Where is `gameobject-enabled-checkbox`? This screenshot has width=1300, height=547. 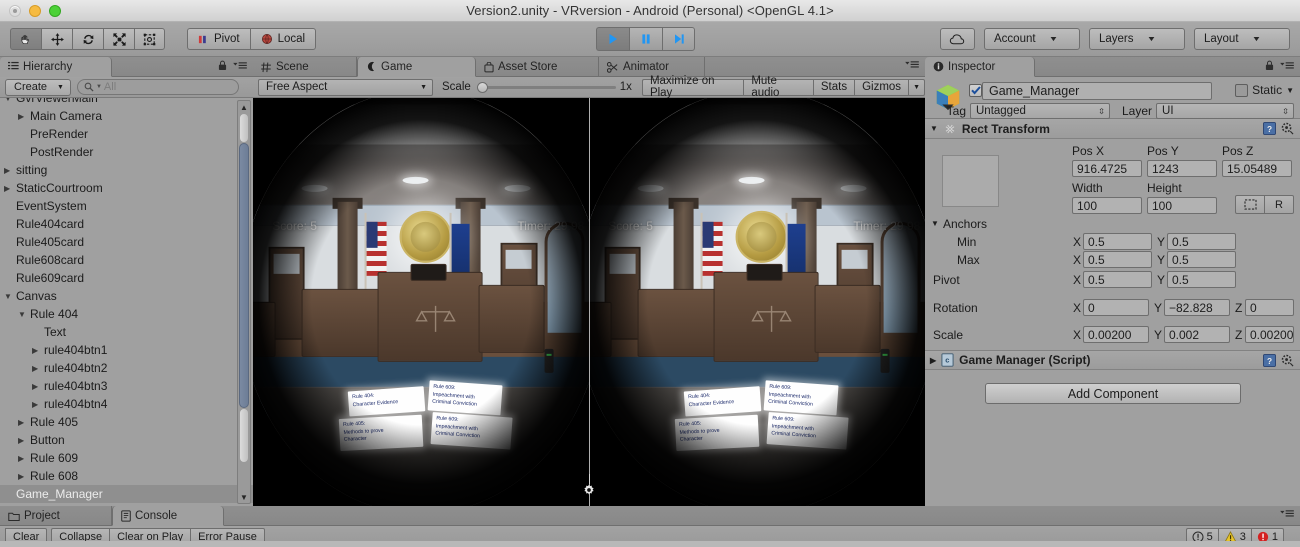 gameobject-enabled-checkbox is located at coordinates (975, 90).